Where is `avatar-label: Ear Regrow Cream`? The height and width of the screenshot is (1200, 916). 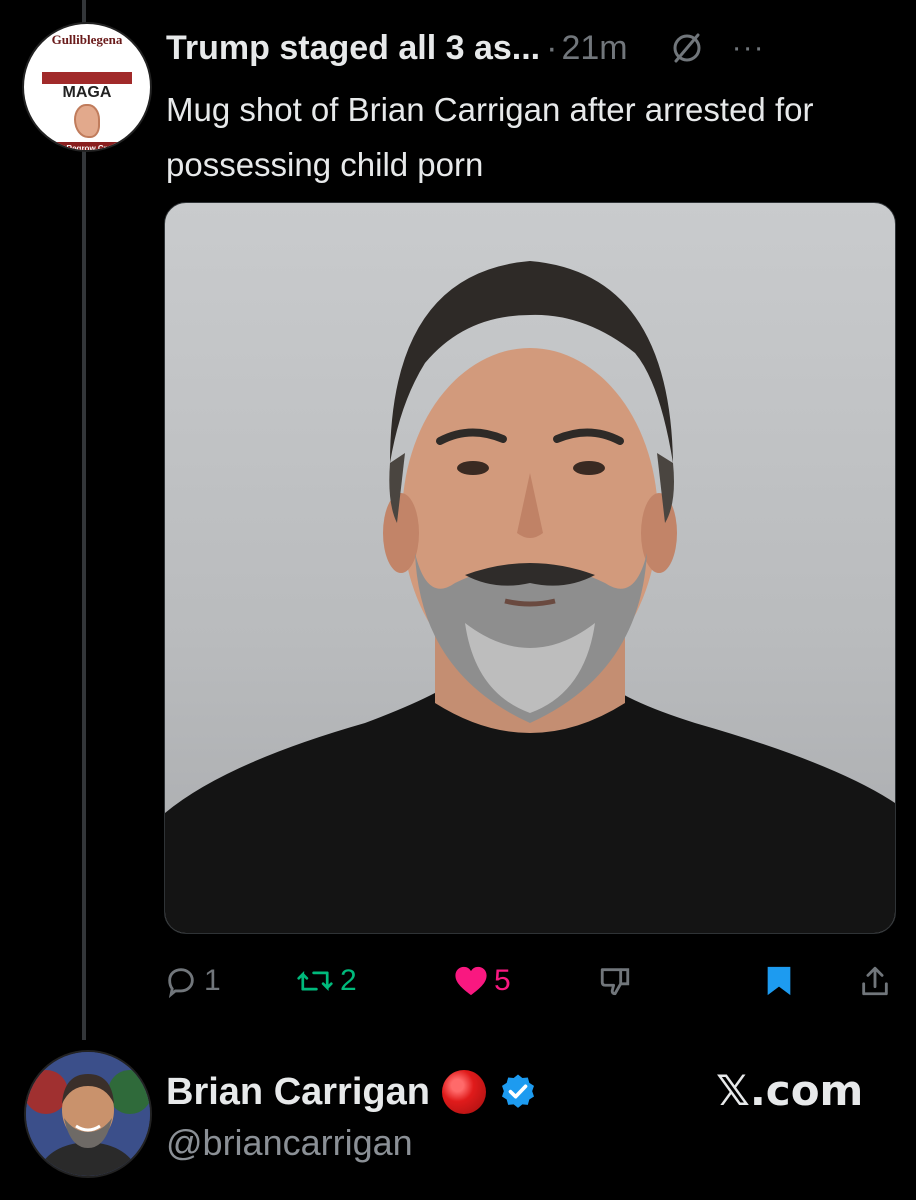 avatar-label: Ear Regrow Cream is located at coordinates (87, 146).